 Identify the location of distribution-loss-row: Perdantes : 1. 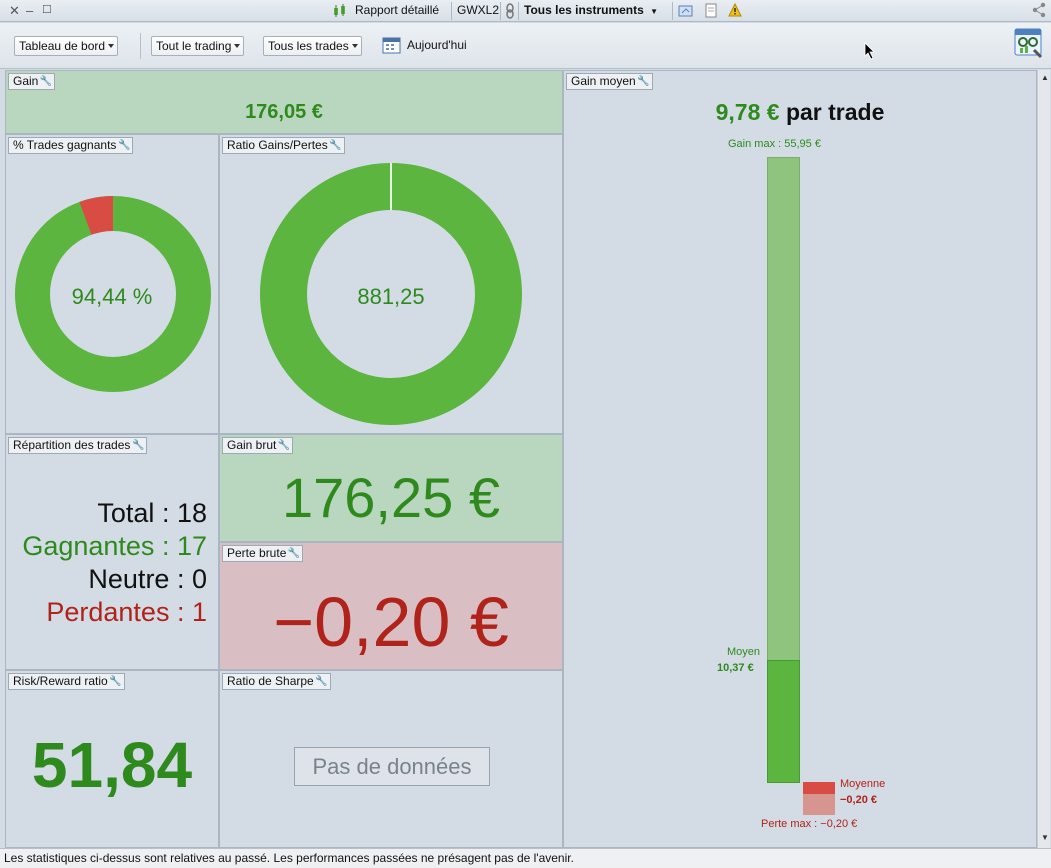
(126, 612).